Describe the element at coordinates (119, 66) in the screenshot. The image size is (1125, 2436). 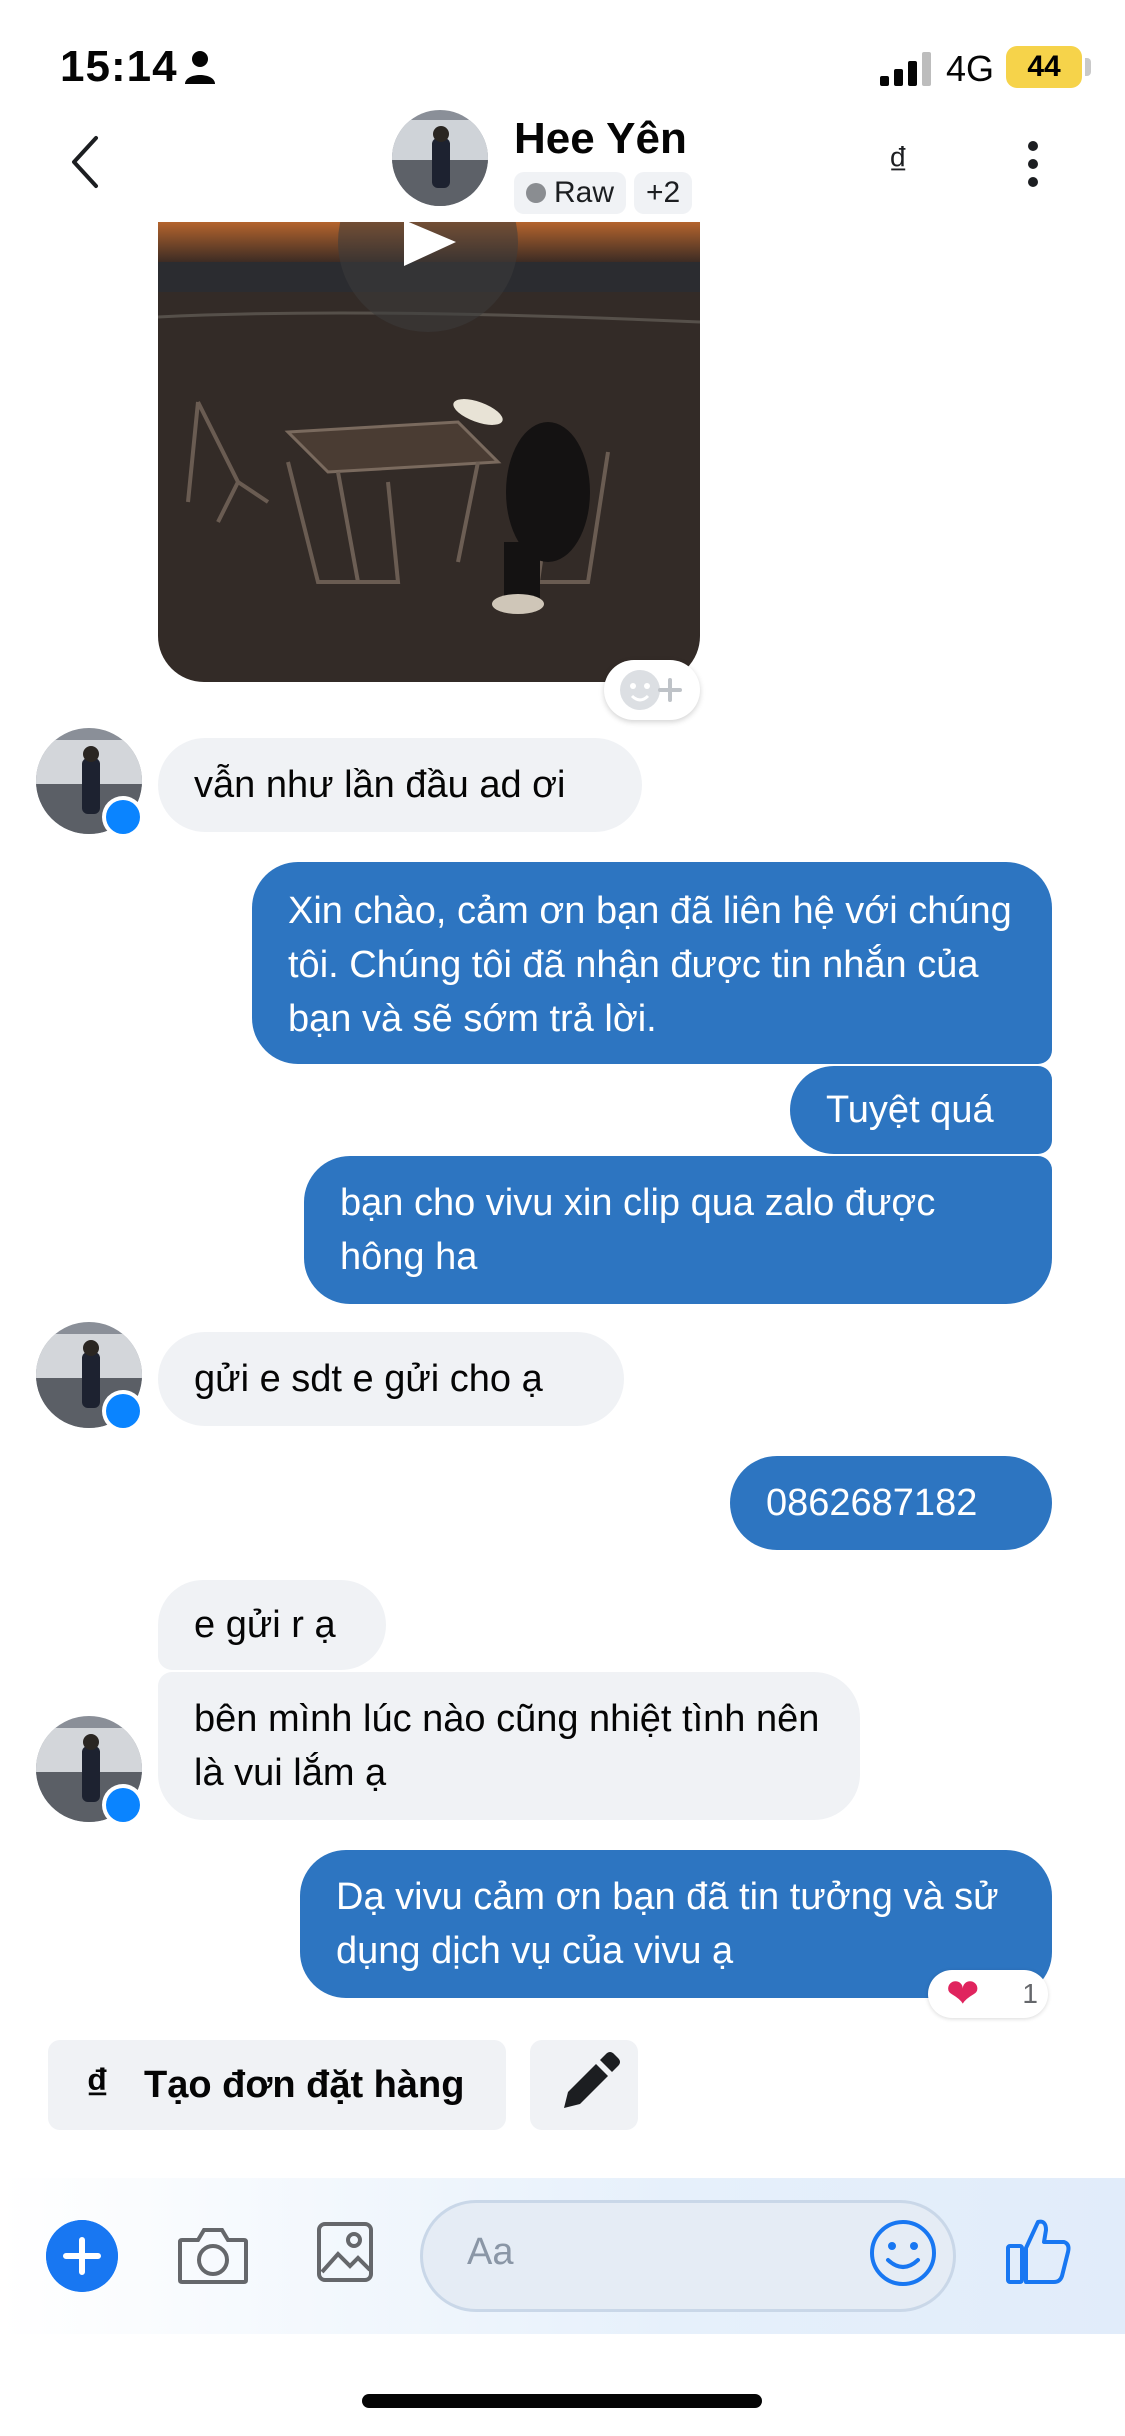
I see `status-time: 15:14` at that location.